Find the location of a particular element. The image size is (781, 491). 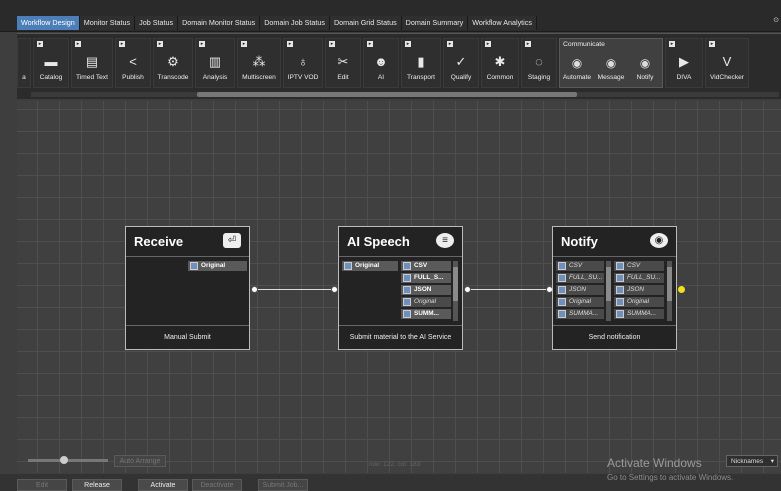

tool-multiscreen: ▸ ⁂ Multiscreen is located at coordinates (259, 63).